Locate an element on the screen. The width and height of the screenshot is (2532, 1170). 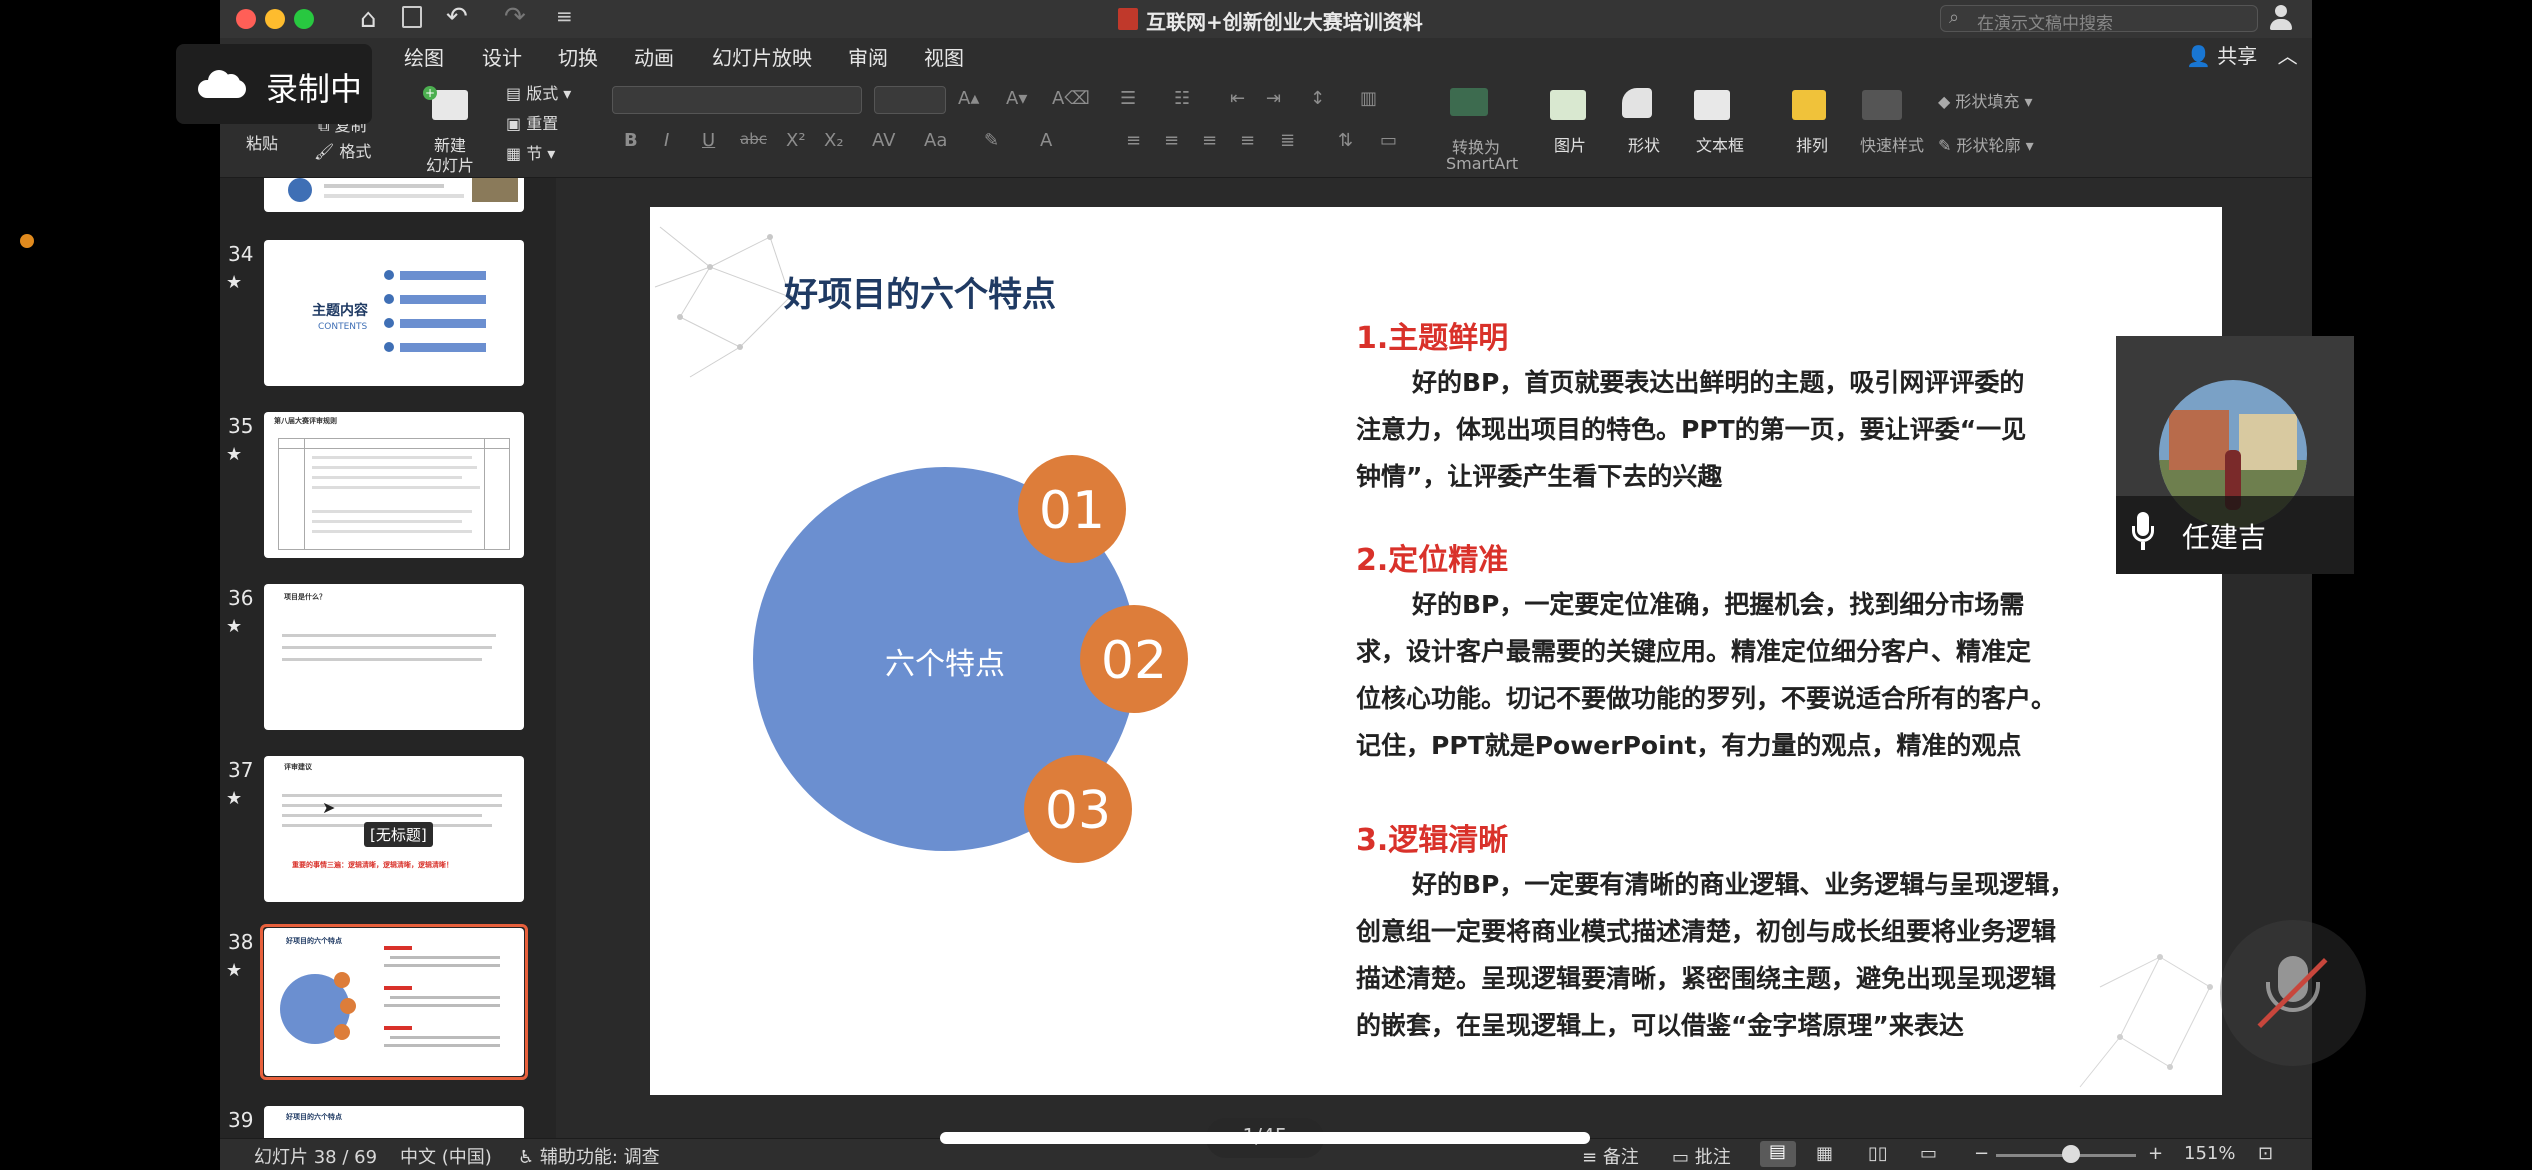
distributed-icon: ≣ is located at coordinates (1287, 140).